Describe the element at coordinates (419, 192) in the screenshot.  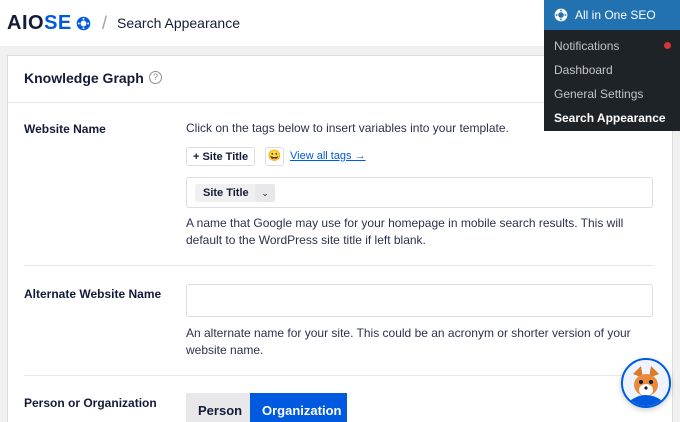
I see `website-name-input: Site Title ⌄` at that location.